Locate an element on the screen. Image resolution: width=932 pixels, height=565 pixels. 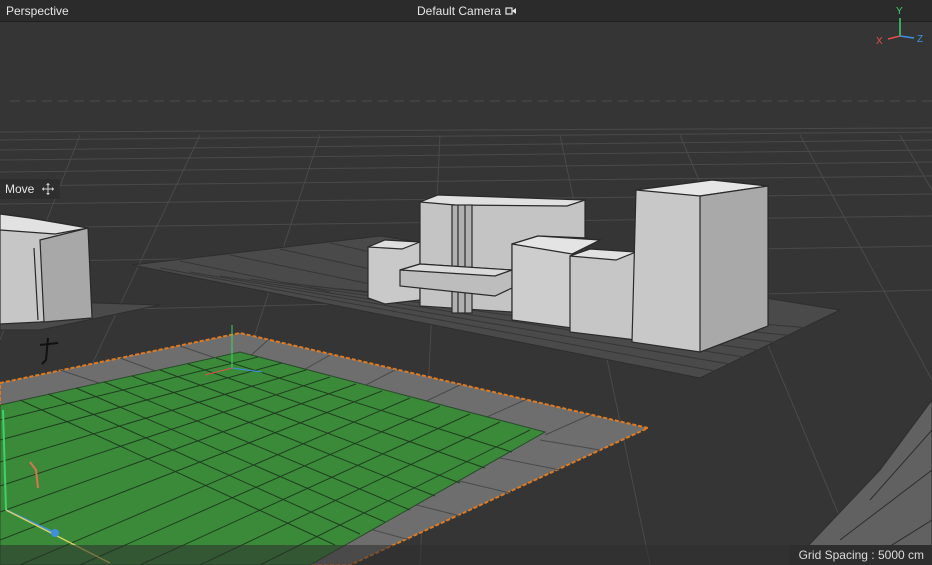
axis-x-label: X is located at coordinates (879, 41).